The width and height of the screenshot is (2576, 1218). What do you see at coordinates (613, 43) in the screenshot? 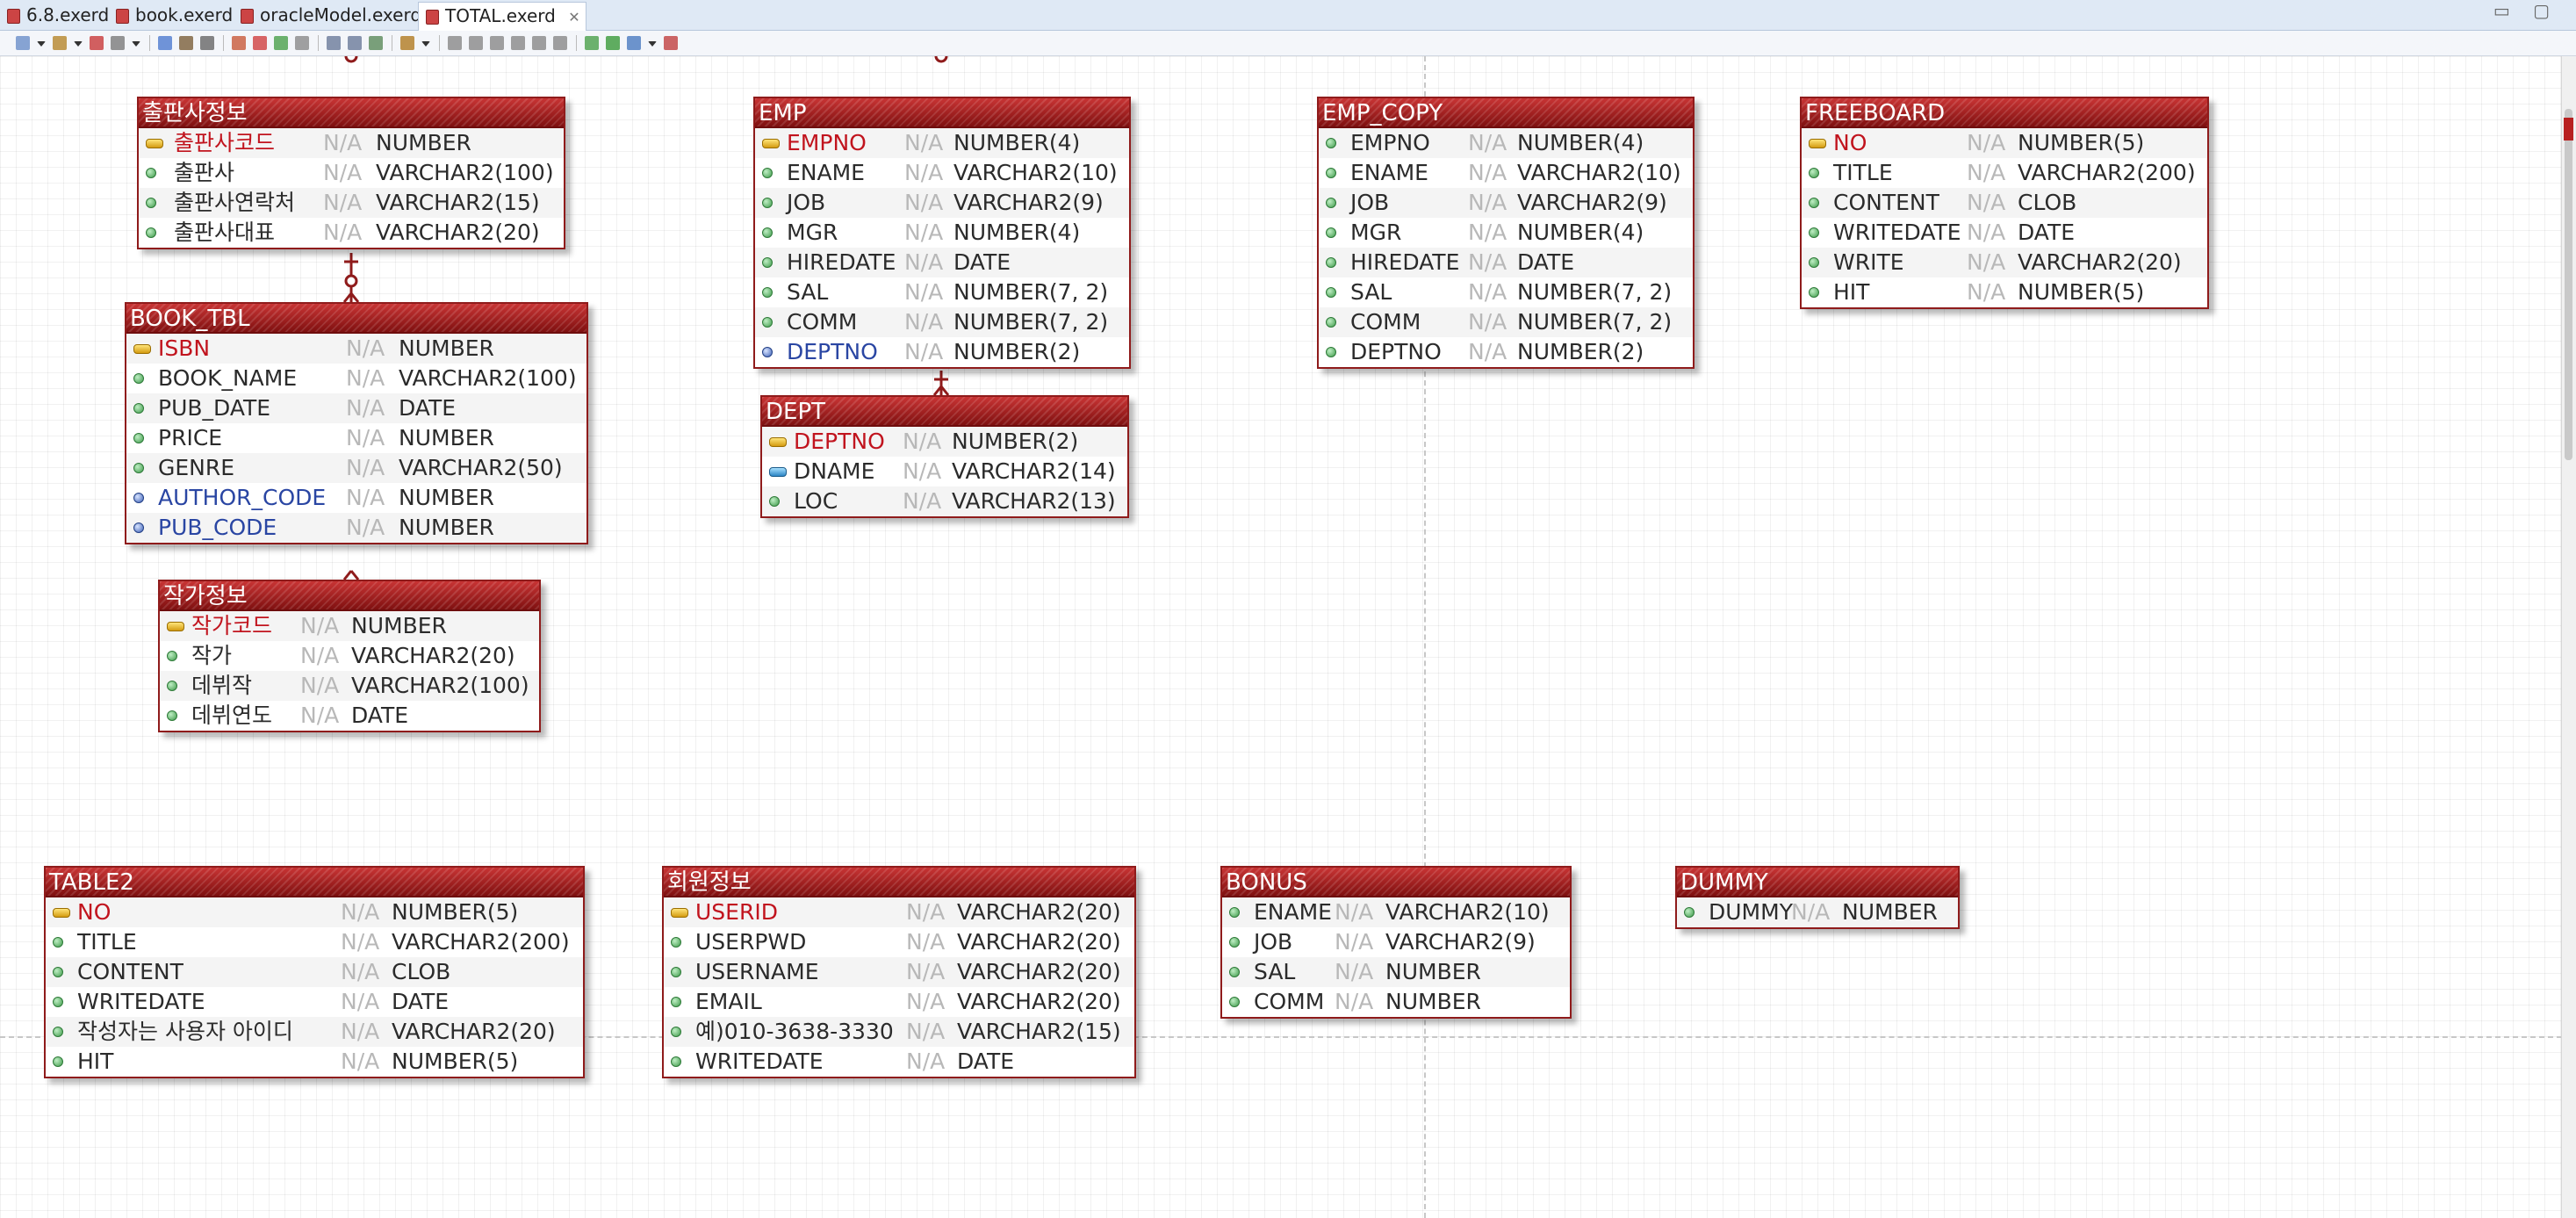
I see `generate-icon` at bounding box center [613, 43].